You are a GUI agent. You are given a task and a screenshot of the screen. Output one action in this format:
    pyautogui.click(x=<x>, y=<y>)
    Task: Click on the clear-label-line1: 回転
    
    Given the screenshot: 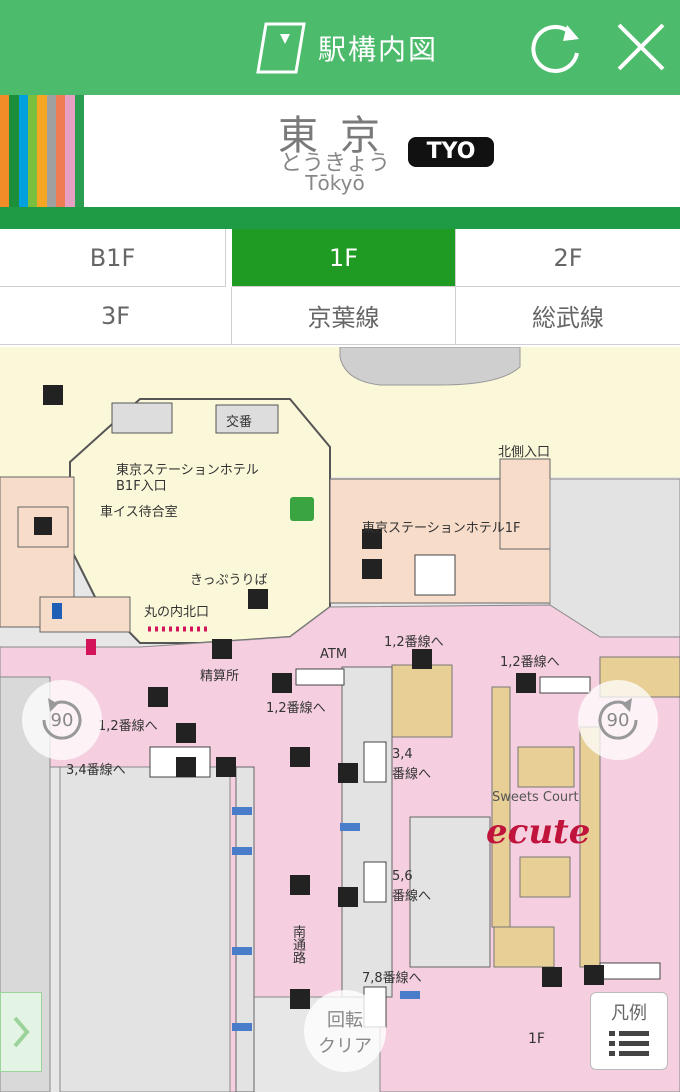 What is the action you would take?
    pyautogui.click(x=345, y=1020)
    